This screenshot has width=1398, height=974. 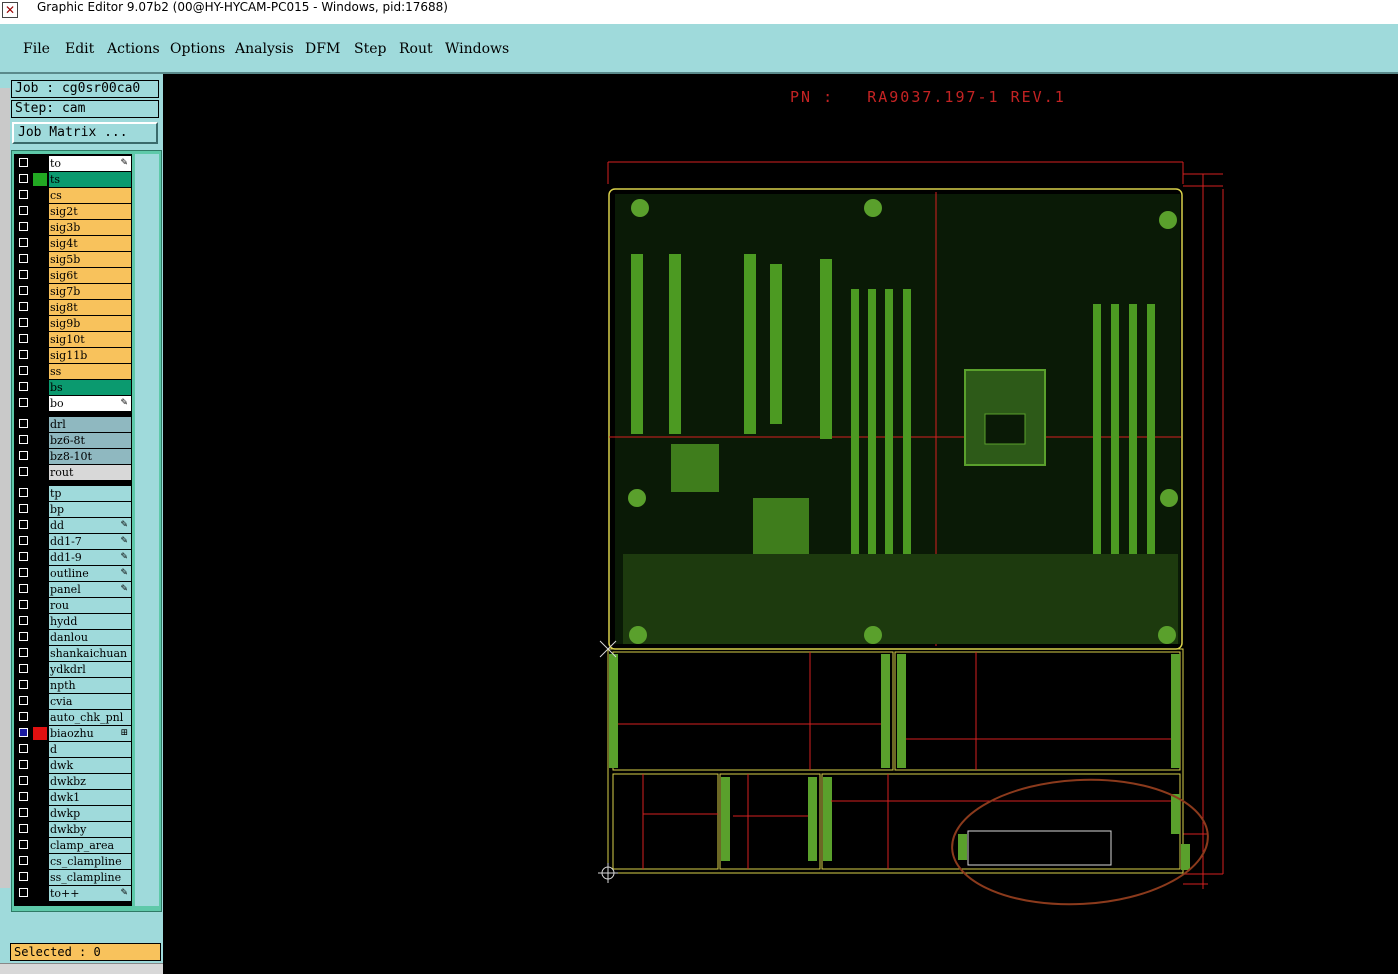 I want to click on layer-name: sig8t, so click(x=90, y=307).